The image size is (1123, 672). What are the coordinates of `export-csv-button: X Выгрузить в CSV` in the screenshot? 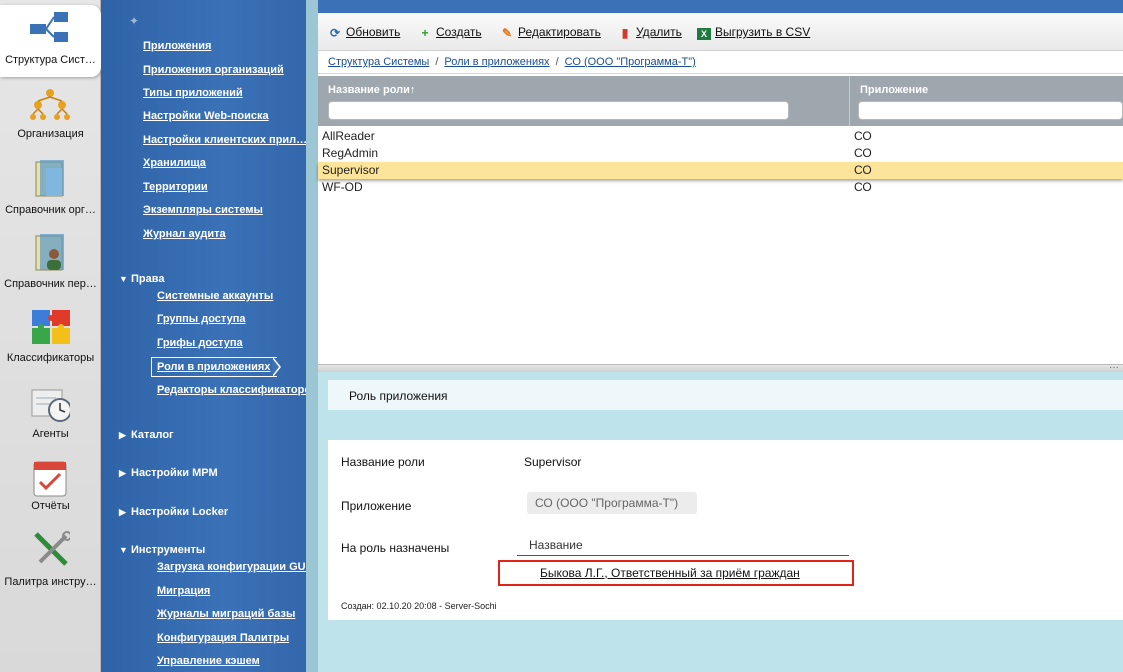 It's located at (753, 32).